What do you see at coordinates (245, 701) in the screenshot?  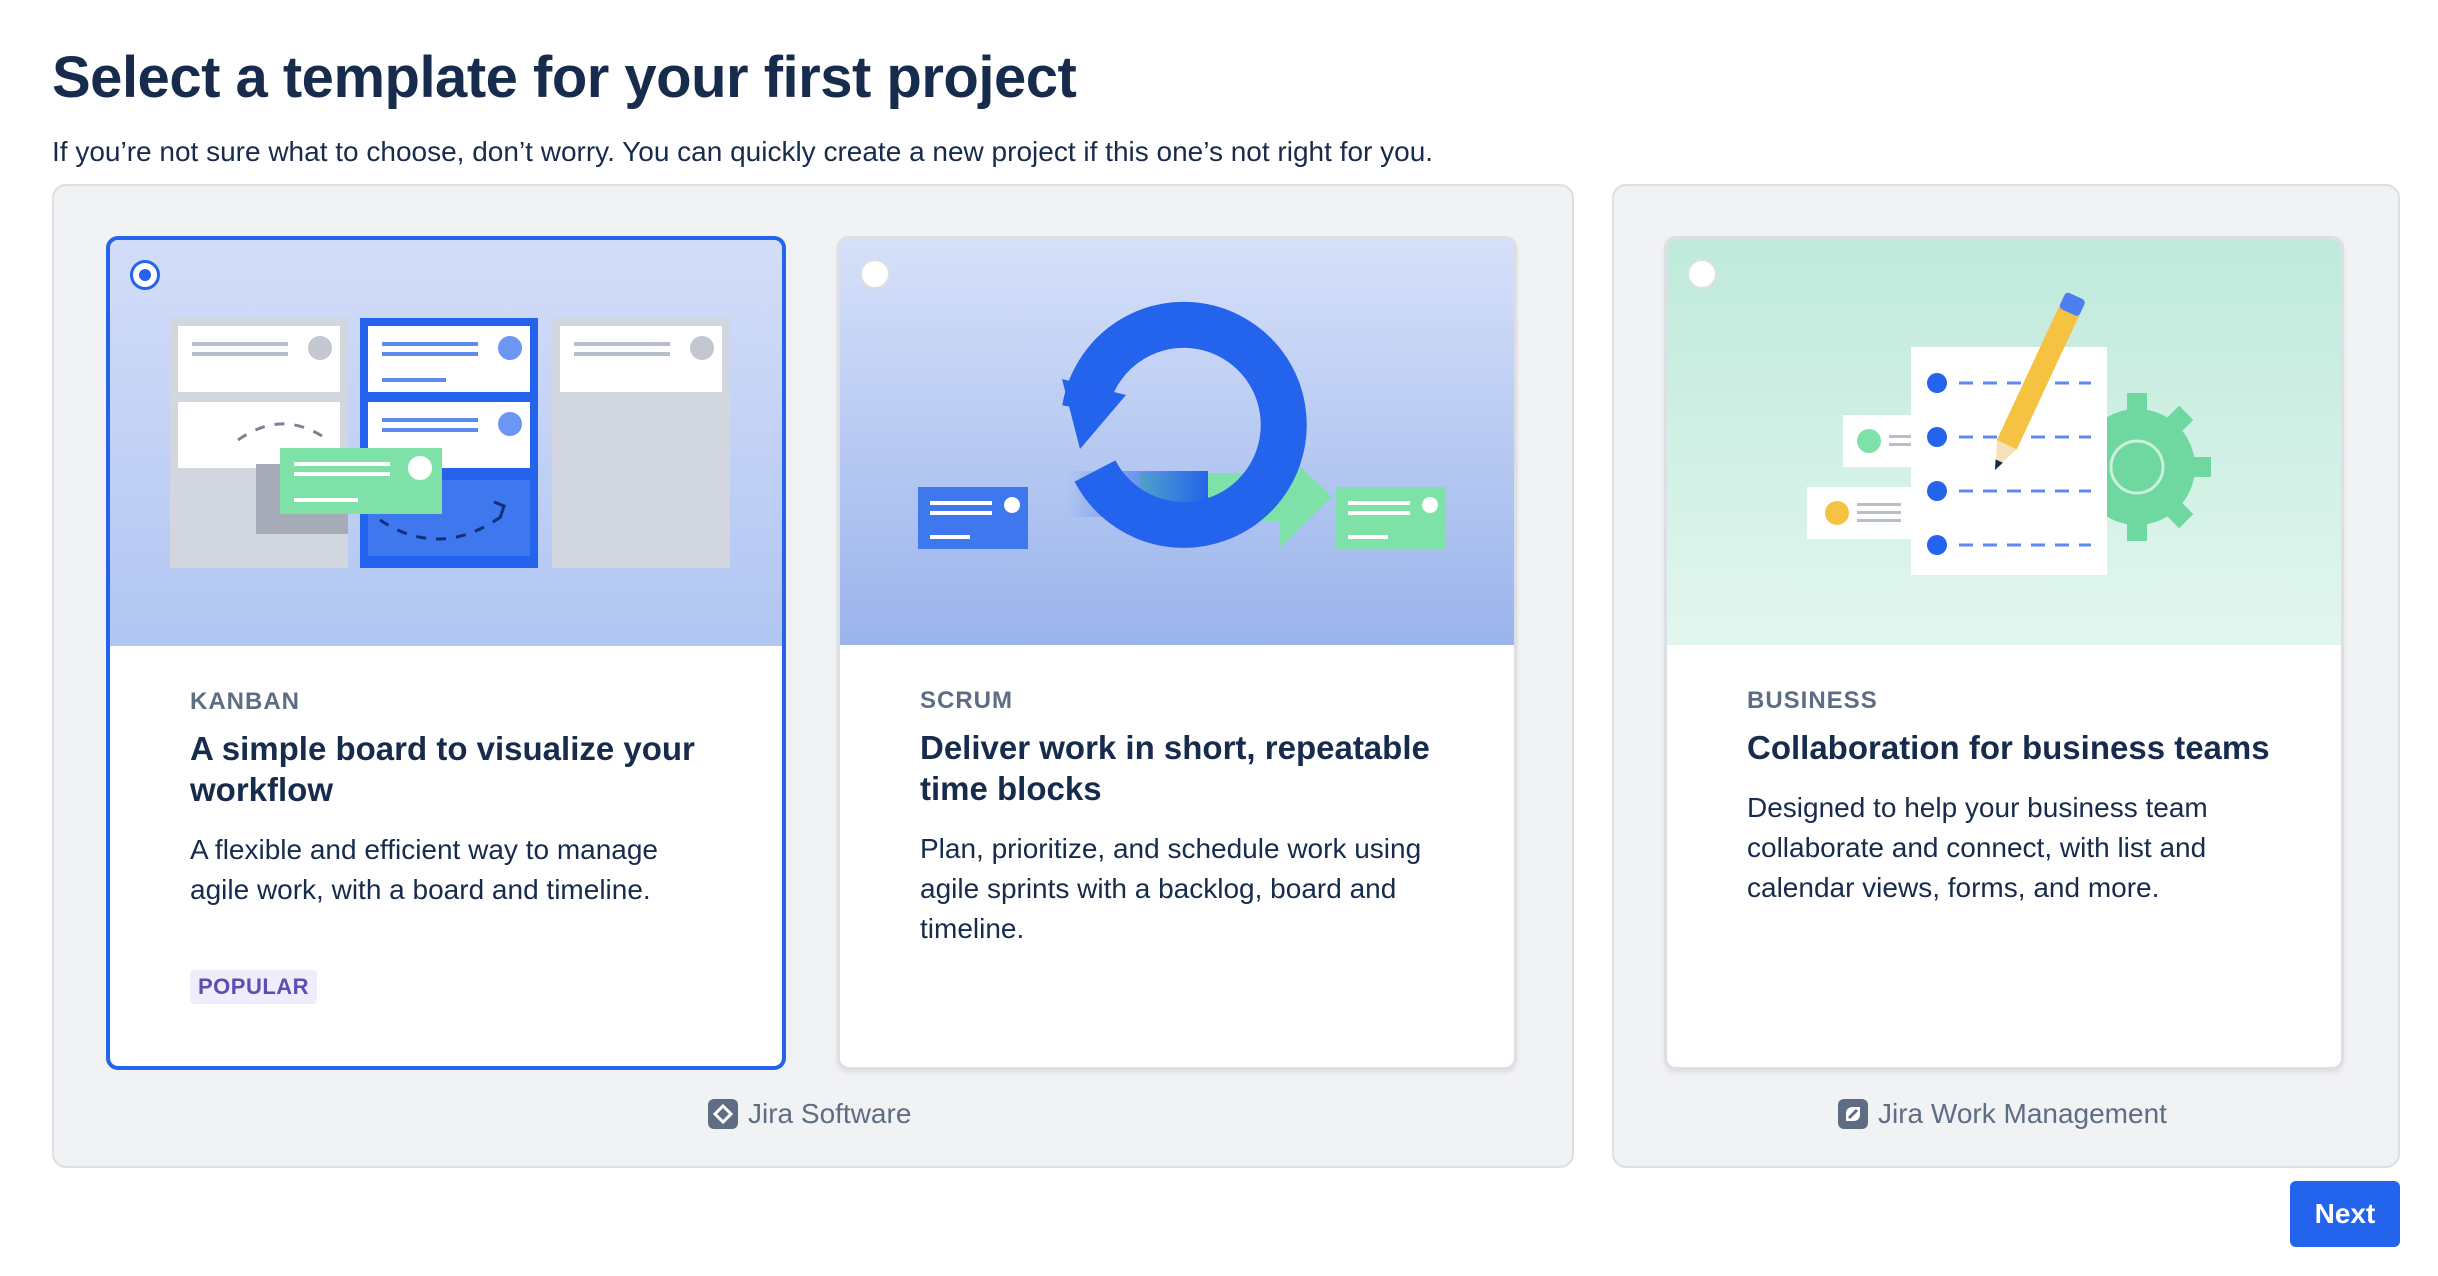 I see `template-kind-label: KANBAN` at bounding box center [245, 701].